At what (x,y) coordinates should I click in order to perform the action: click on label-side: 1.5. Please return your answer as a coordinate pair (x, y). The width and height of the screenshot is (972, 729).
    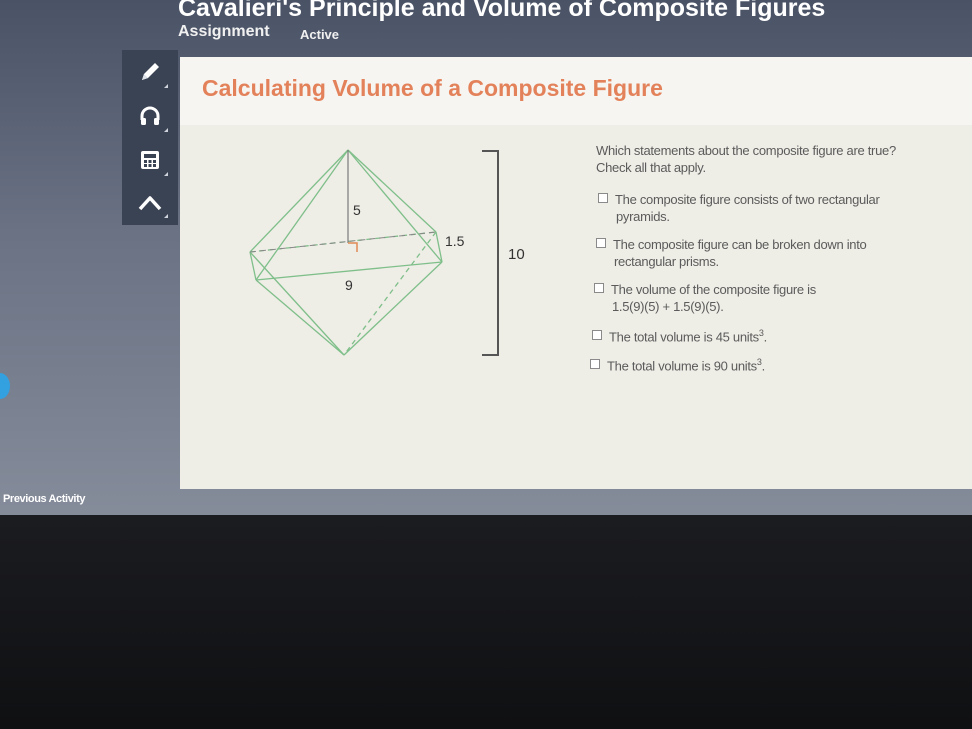
    Looking at the image, I should click on (455, 241).